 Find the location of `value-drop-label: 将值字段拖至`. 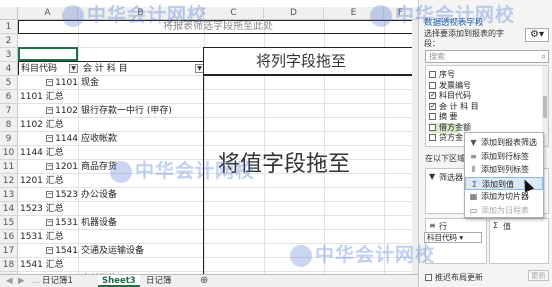

value-drop-label: 将值字段拖至 is located at coordinates (284, 164).